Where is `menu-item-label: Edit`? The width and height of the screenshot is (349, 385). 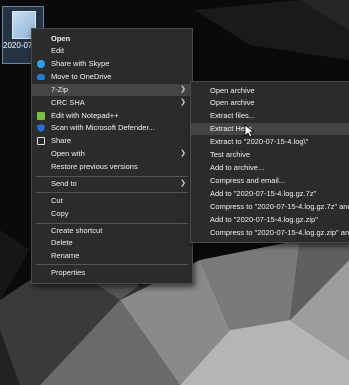
menu-item-label: Edit is located at coordinates (57, 50).